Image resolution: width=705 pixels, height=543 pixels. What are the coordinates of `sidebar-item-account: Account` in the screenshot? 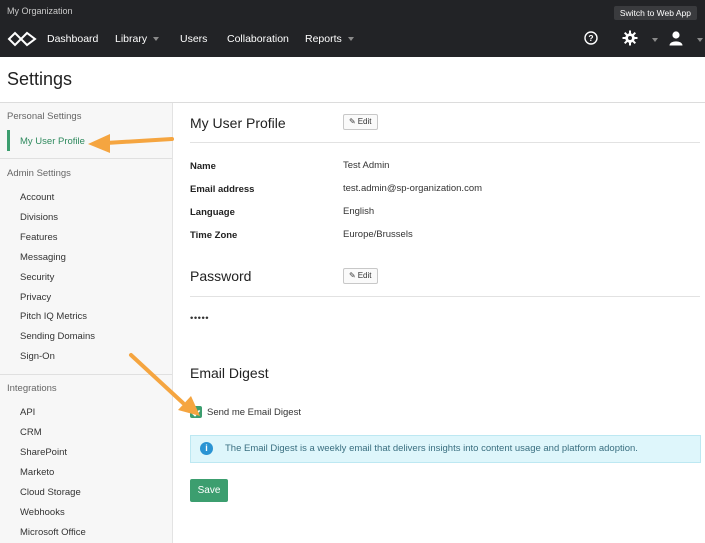 It's located at (37, 197).